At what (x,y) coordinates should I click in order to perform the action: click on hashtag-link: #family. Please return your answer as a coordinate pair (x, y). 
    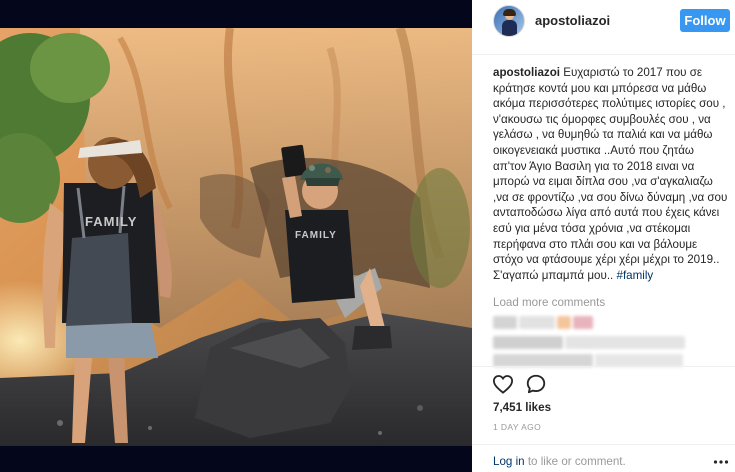
    Looking at the image, I should click on (635, 275).